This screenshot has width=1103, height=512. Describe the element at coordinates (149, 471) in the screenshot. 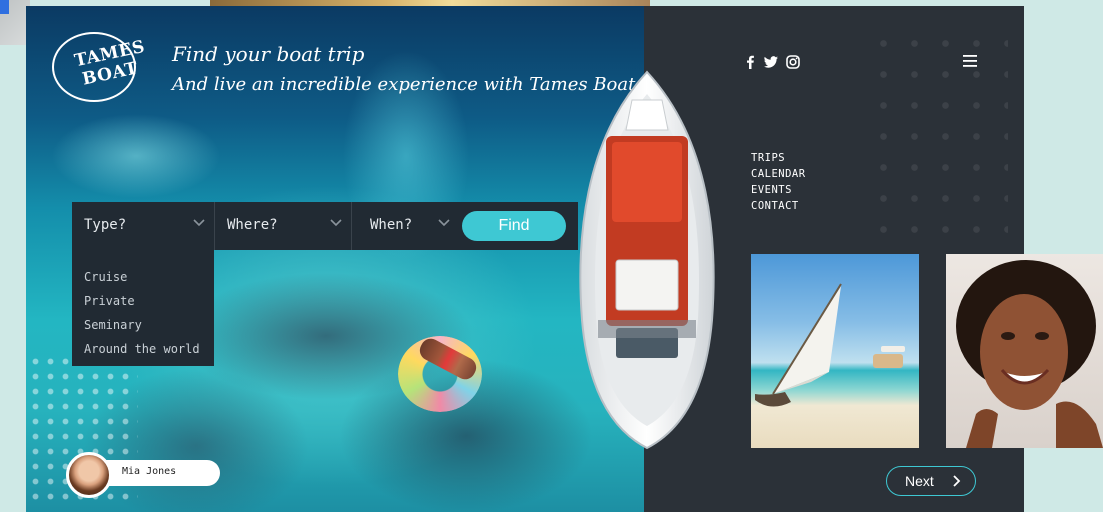

I see `profile-name: Mia Jones` at that location.